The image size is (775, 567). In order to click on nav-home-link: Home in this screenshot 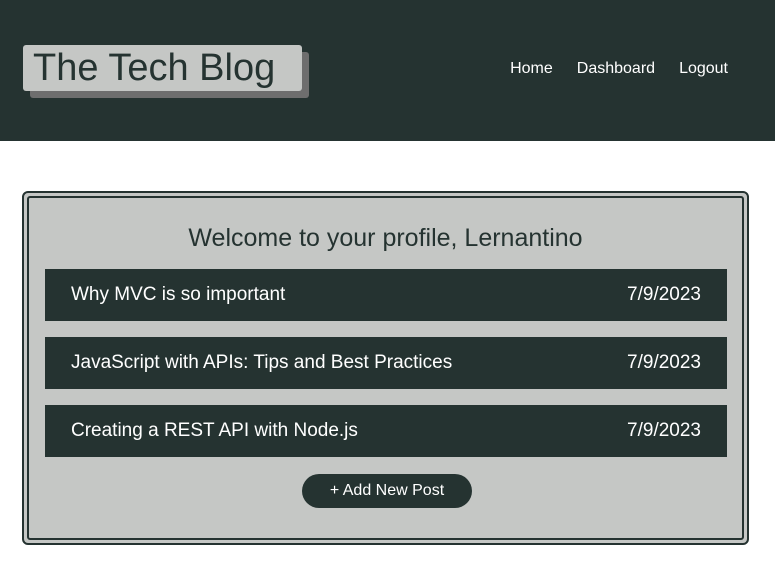, I will do `click(531, 69)`.